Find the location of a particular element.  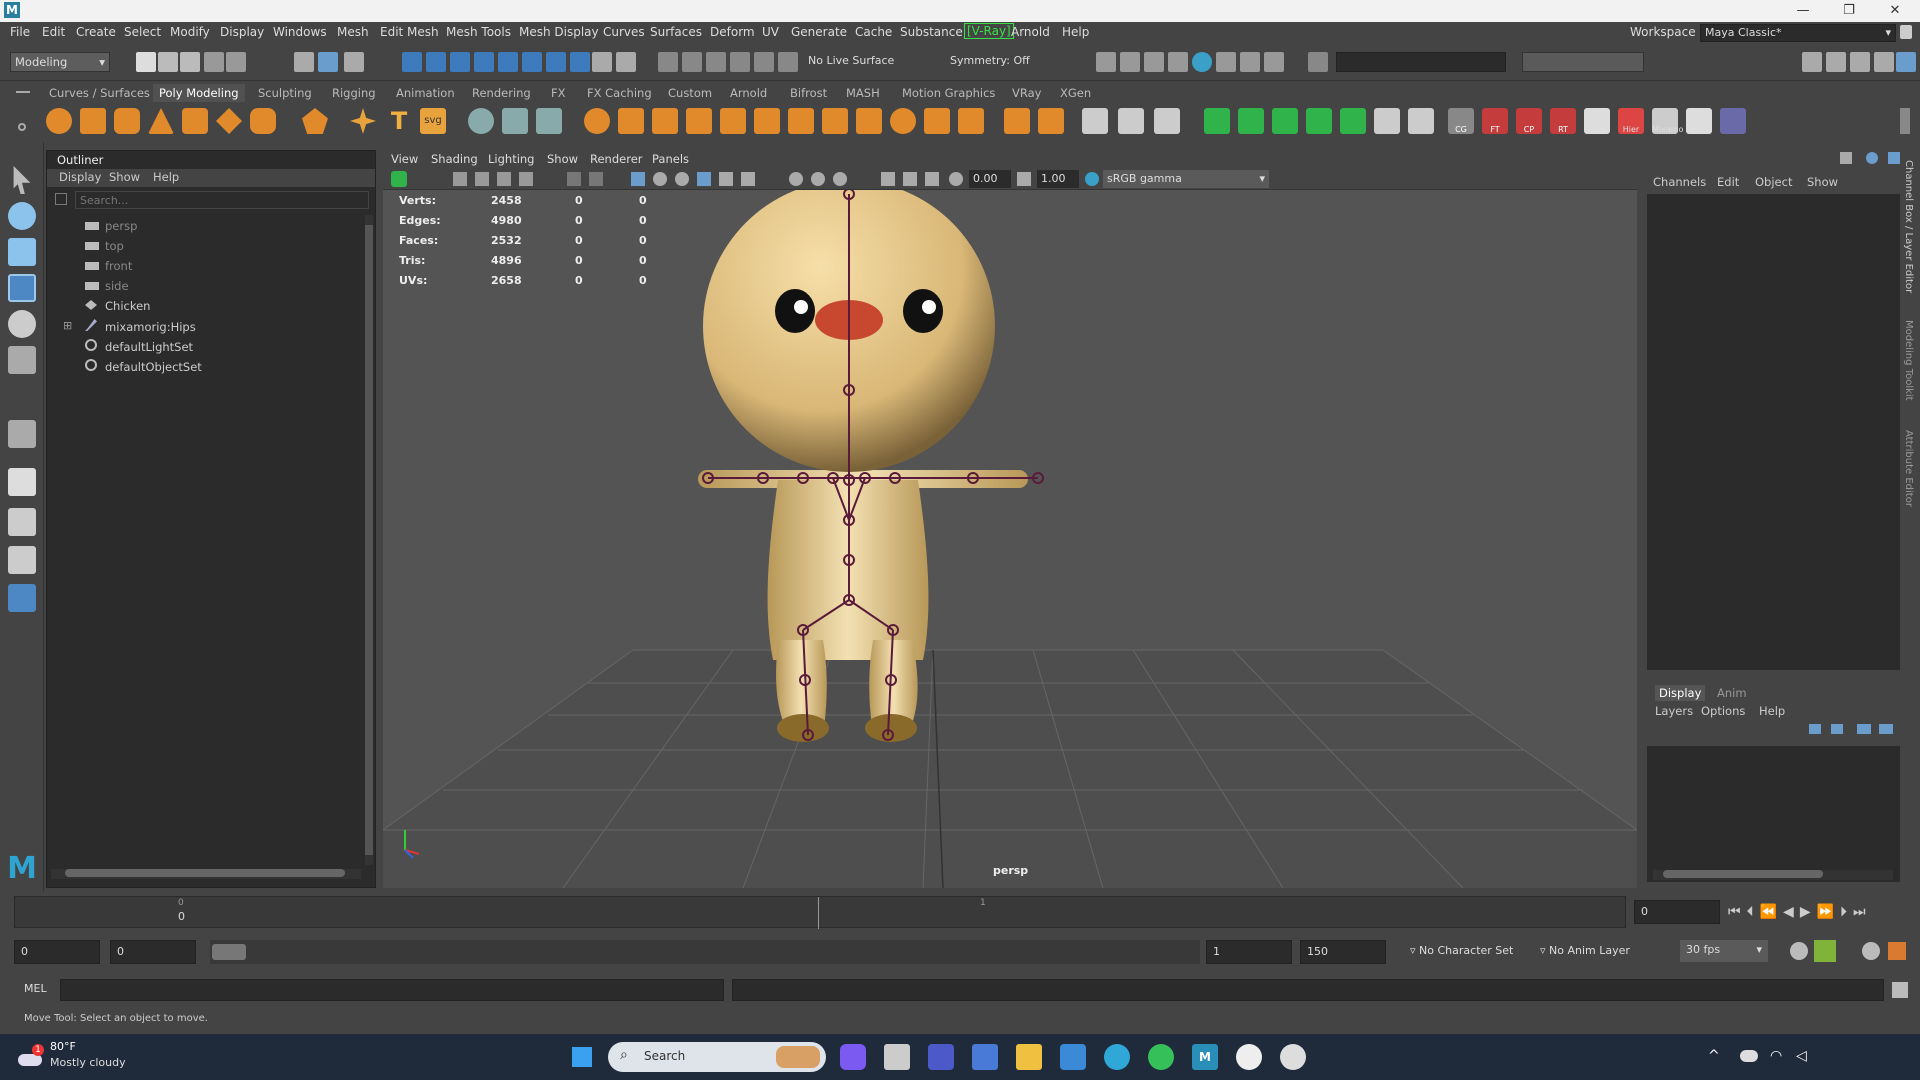

menu-vray: [V-Ray] is located at coordinates (989, 31).